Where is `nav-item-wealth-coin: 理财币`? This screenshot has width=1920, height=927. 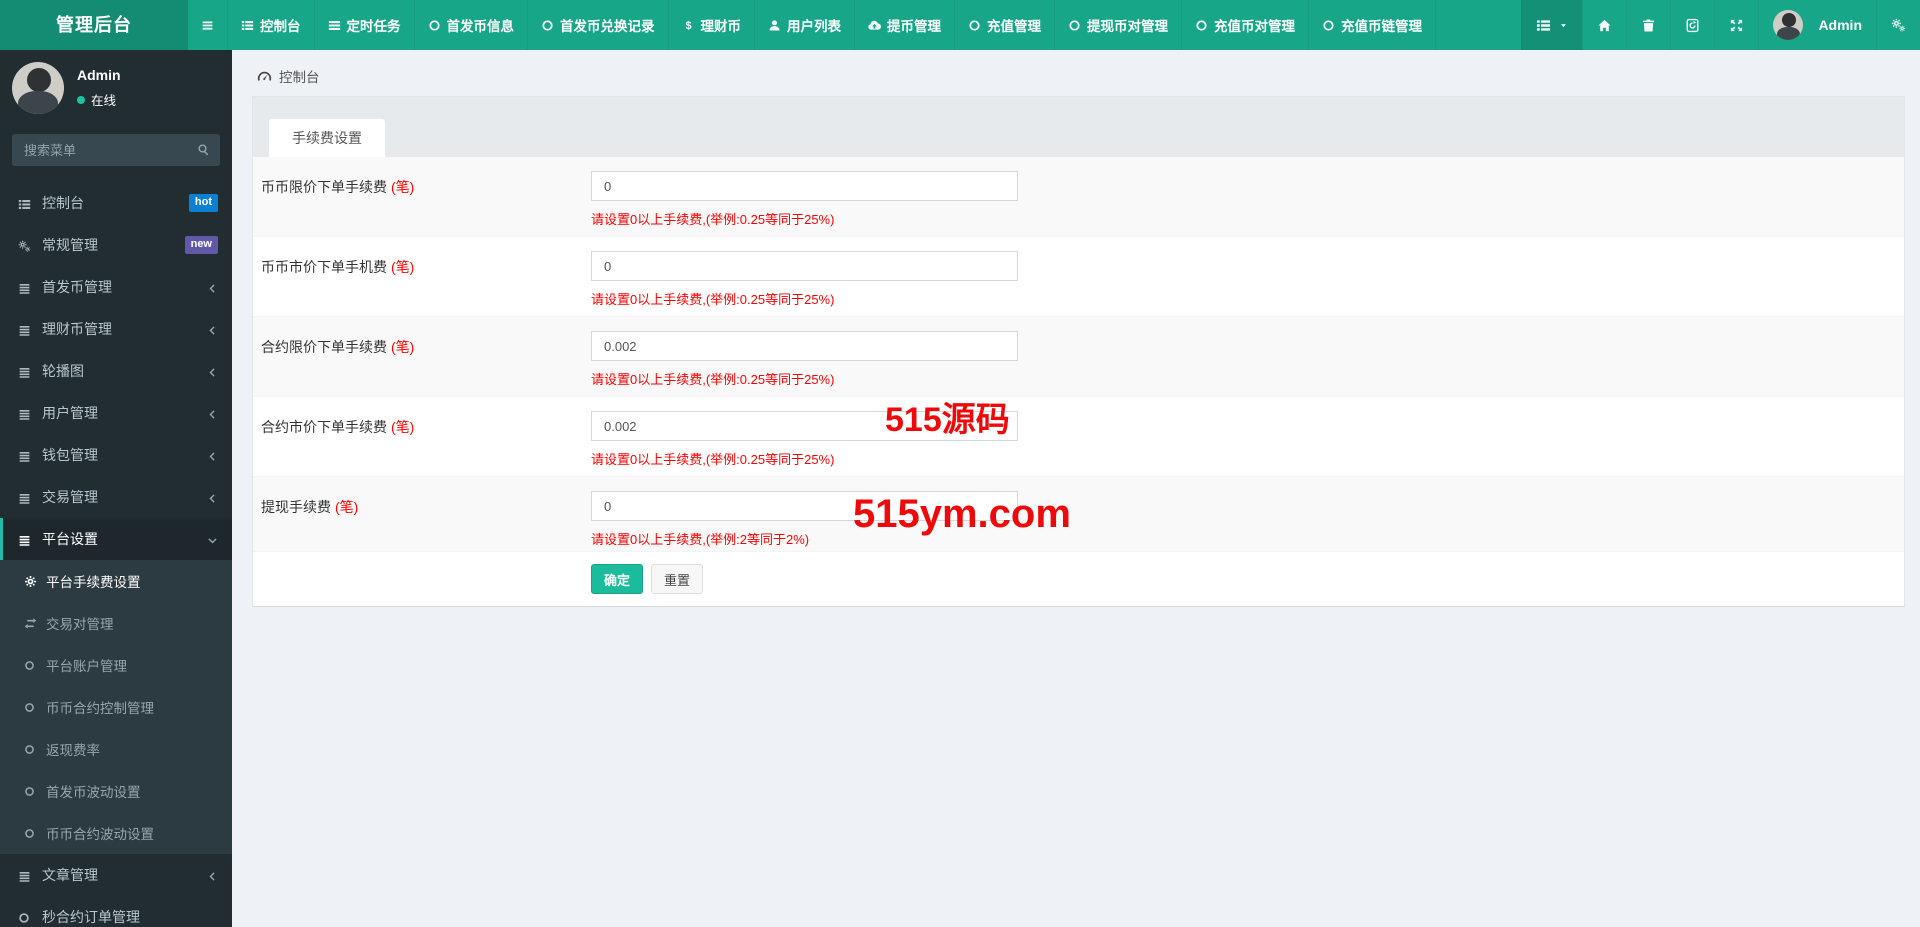 nav-item-wealth-coin: 理财币 is located at coordinates (712, 25).